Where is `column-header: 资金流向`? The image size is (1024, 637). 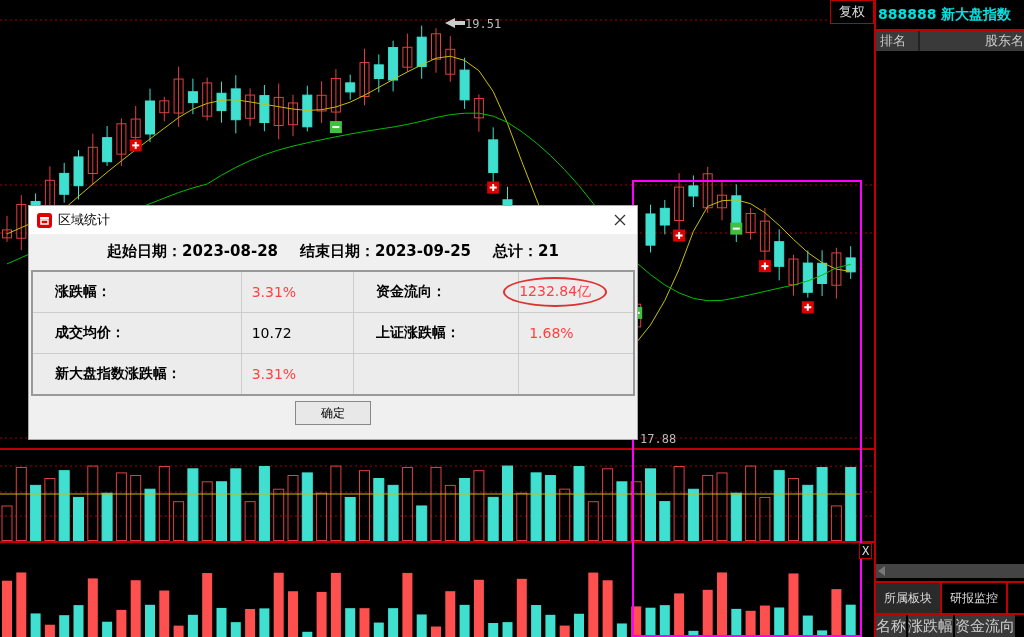 column-header: 资金流向 is located at coordinates (985, 626).